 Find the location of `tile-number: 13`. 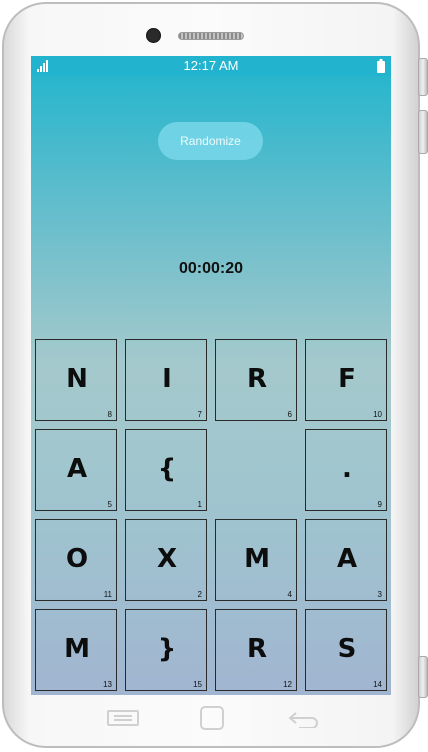

tile-number: 13 is located at coordinates (107, 684).